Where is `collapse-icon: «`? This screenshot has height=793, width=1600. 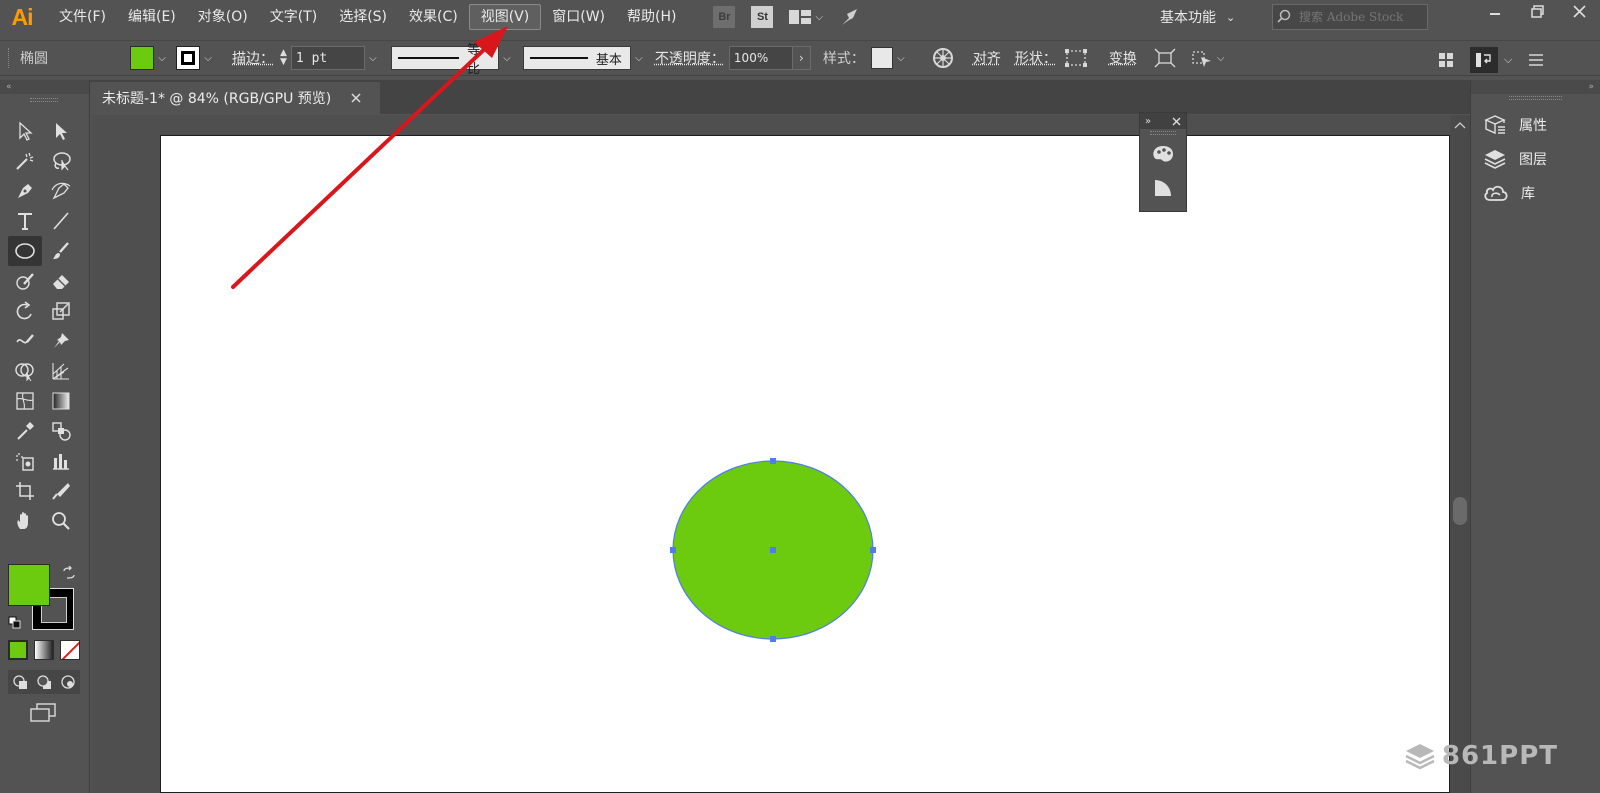
collapse-icon: « is located at coordinates (9, 87).